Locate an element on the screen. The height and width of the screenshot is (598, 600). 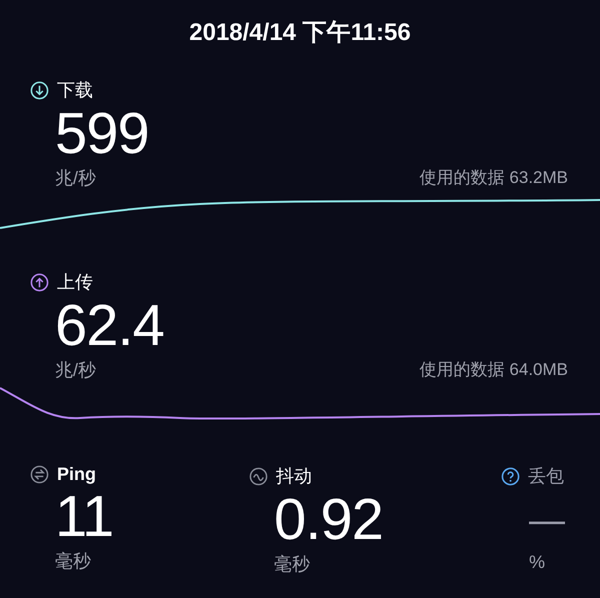
data-used: 使用的数据 64.0MB is located at coordinates (494, 370).